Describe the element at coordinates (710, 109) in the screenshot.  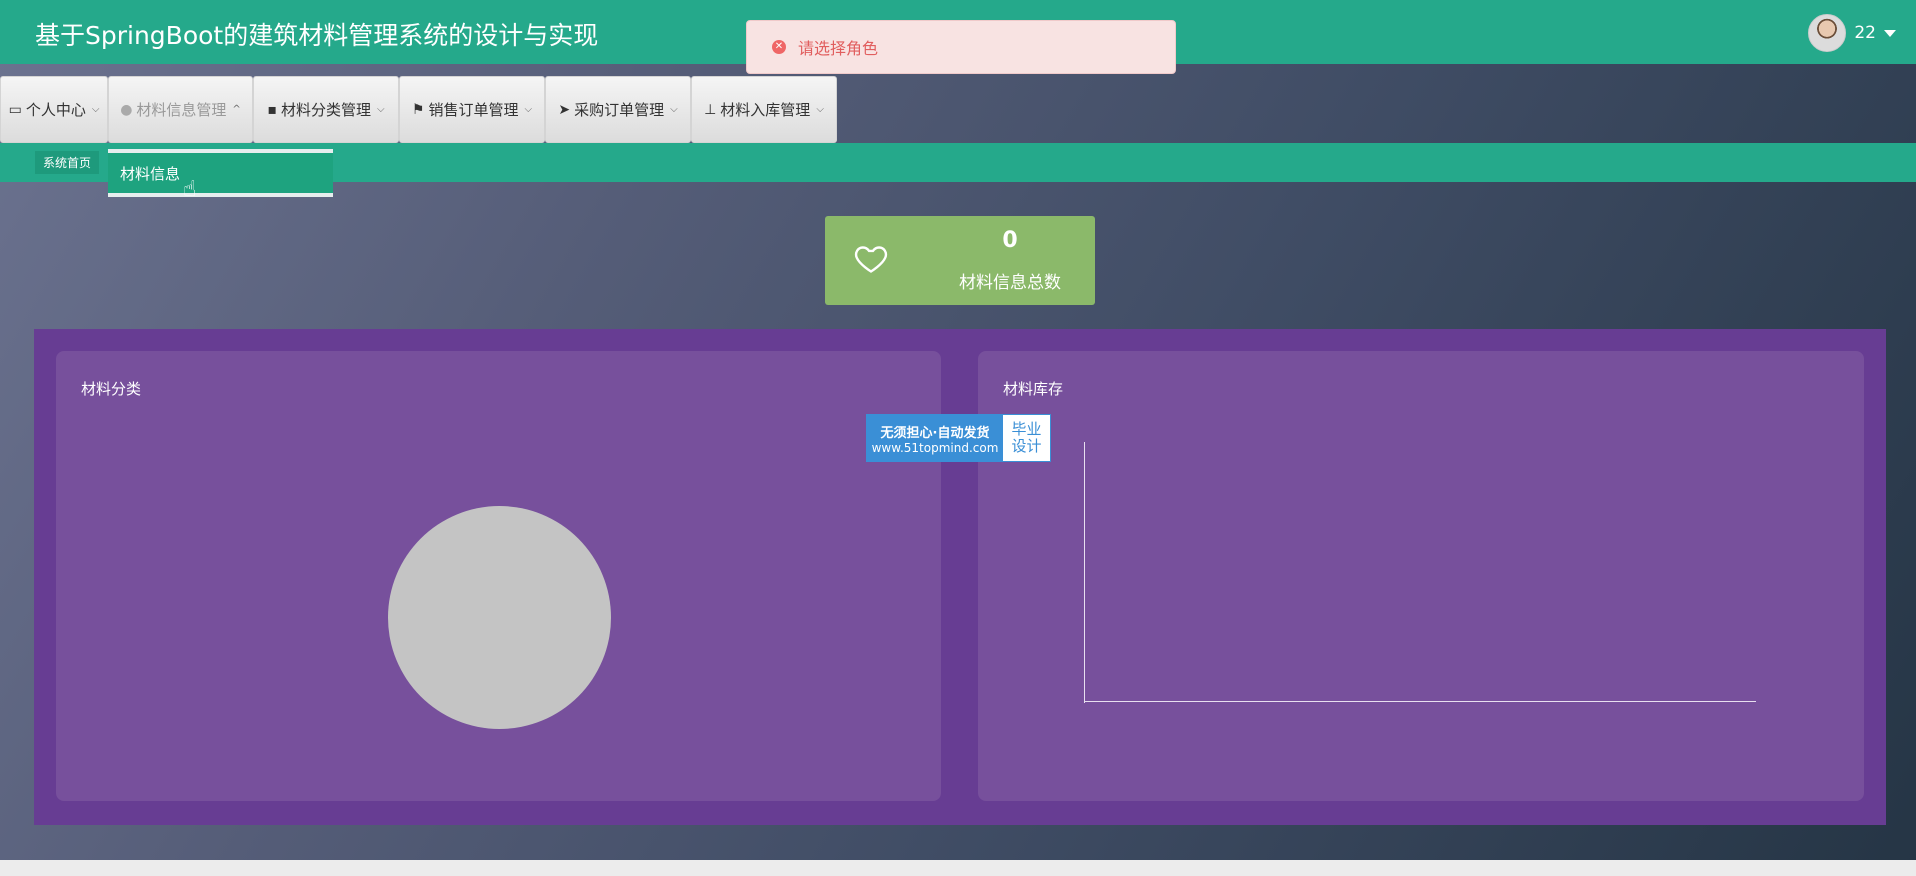
I see `stamp-icon: ⊥` at that location.